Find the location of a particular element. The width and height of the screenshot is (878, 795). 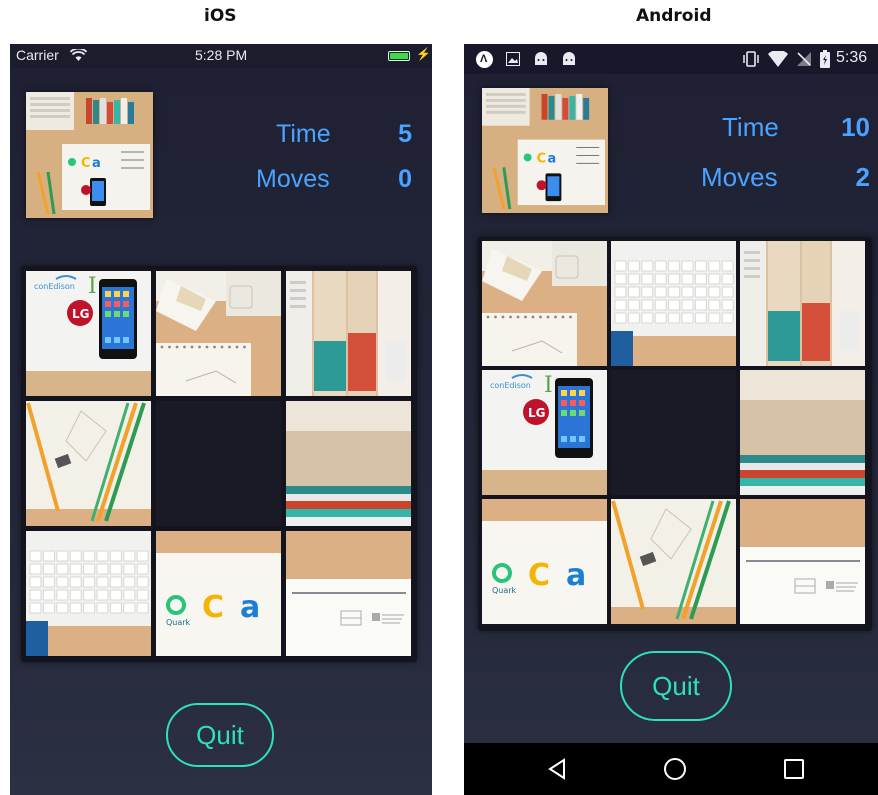

android-nav-bar is located at coordinates (671, 769).